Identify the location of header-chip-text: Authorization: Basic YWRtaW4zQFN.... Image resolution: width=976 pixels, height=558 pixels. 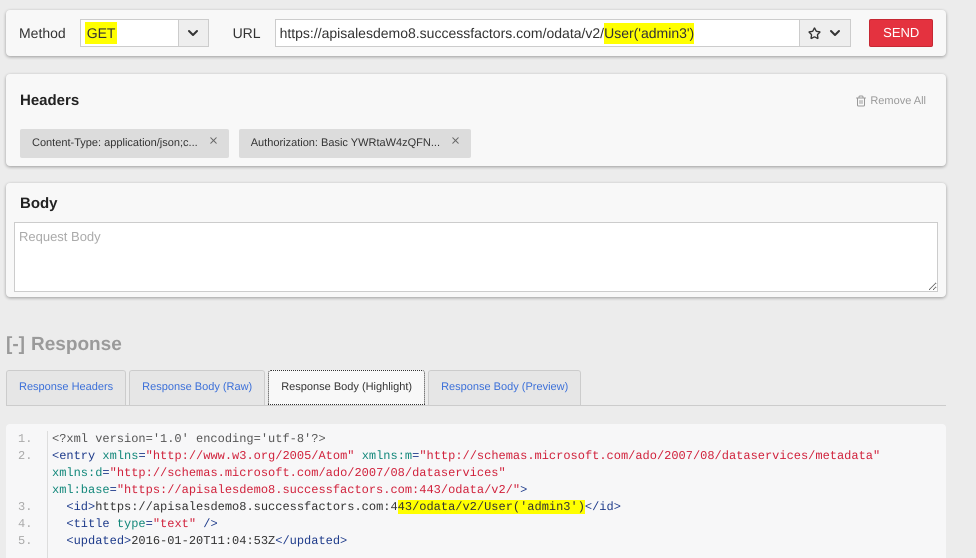
(345, 143).